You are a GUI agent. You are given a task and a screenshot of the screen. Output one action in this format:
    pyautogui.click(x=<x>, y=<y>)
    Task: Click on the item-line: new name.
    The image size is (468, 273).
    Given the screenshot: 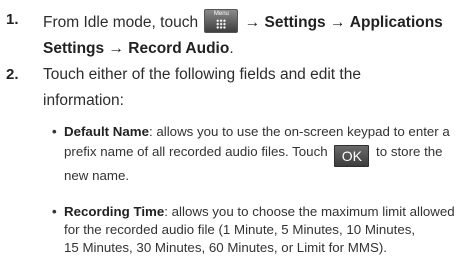 What is the action you would take?
    pyautogui.click(x=97, y=175)
    